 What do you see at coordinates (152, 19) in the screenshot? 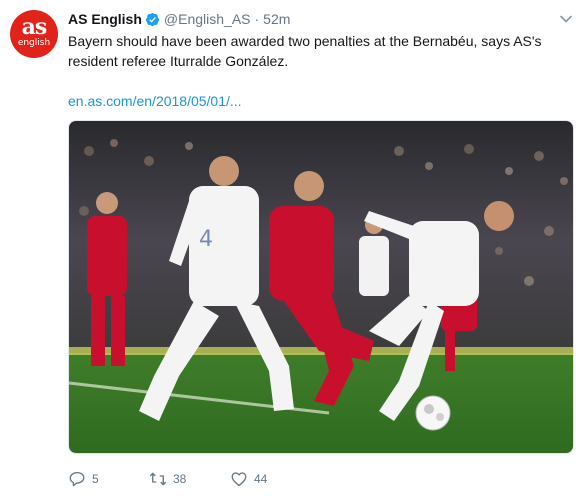
I see `verified-badge-icon` at bounding box center [152, 19].